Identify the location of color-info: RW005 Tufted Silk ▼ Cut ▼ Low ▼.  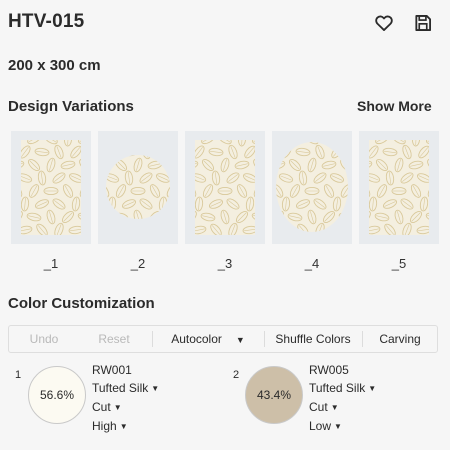
(342, 398).